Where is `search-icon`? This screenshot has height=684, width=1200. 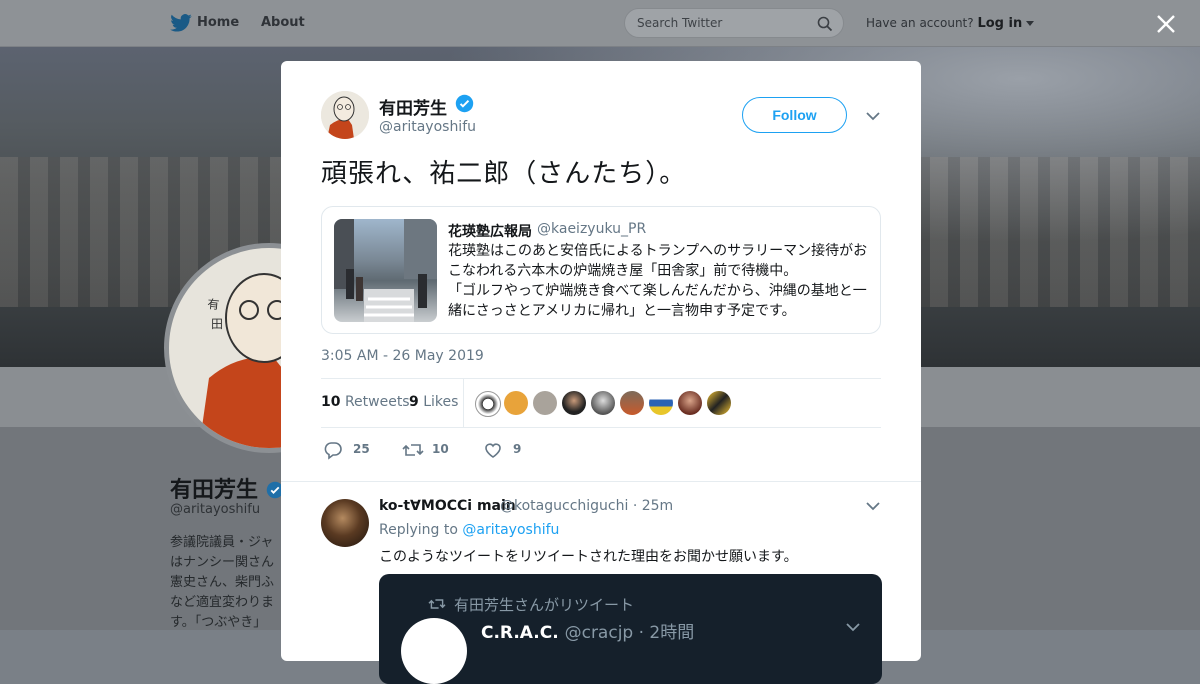 search-icon is located at coordinates (825, 24).